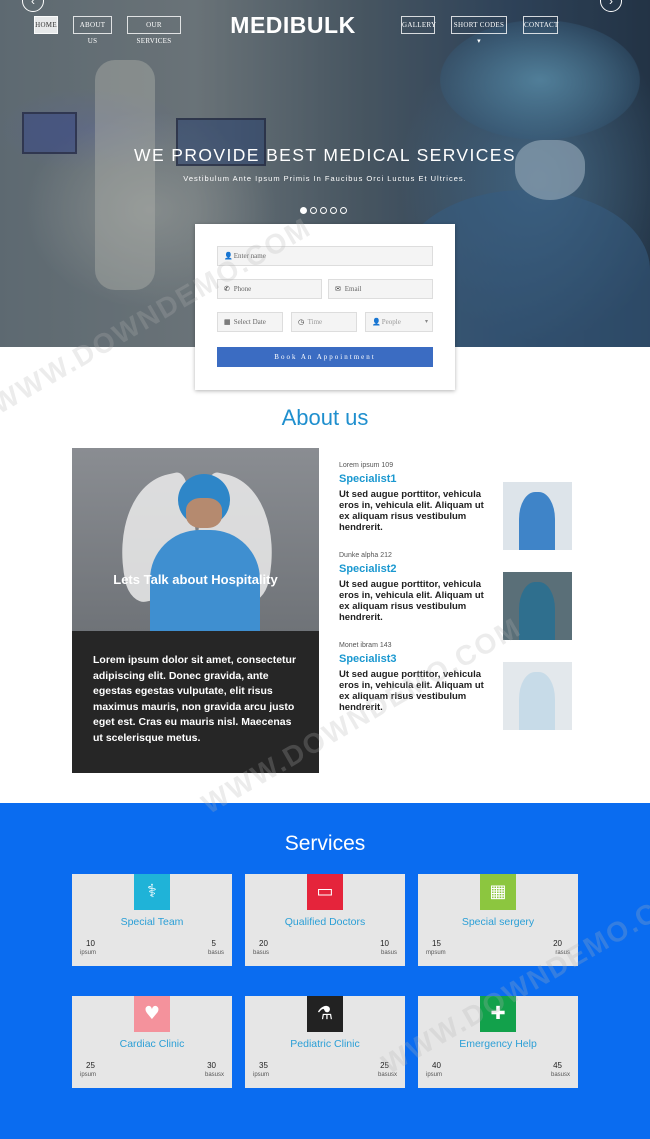  I want to click on service-name: Special sergery, so click(498, 922).